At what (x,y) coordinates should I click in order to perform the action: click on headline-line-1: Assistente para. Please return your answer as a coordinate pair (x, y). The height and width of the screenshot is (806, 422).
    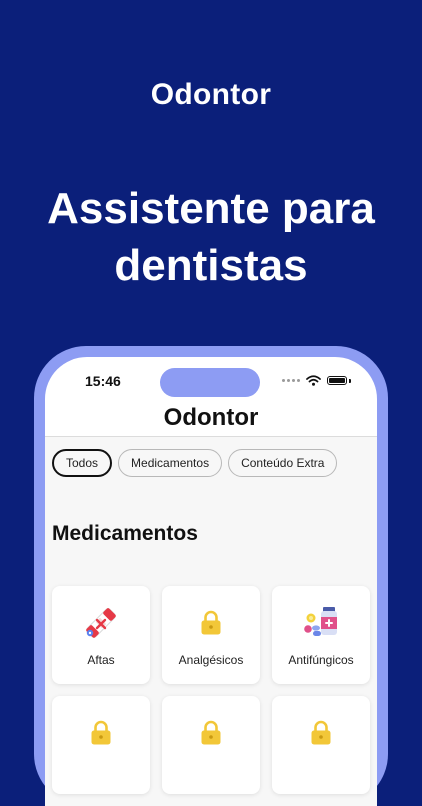
    Looking at the image, I should click on (211, 208).